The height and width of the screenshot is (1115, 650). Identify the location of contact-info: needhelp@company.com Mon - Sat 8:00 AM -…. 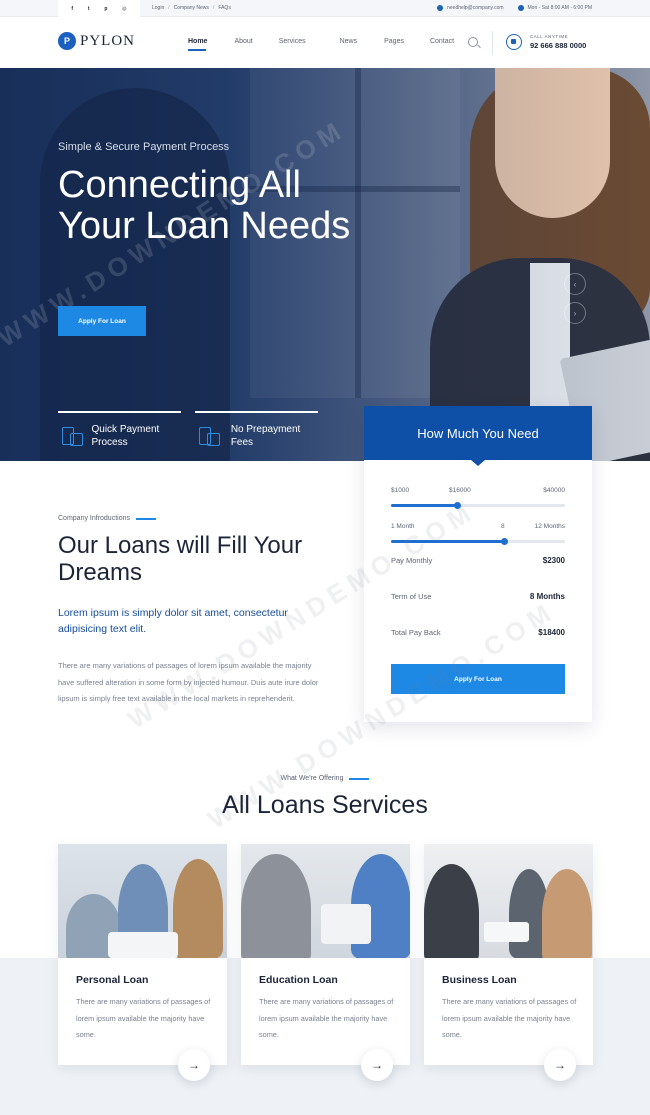
(514, 8).